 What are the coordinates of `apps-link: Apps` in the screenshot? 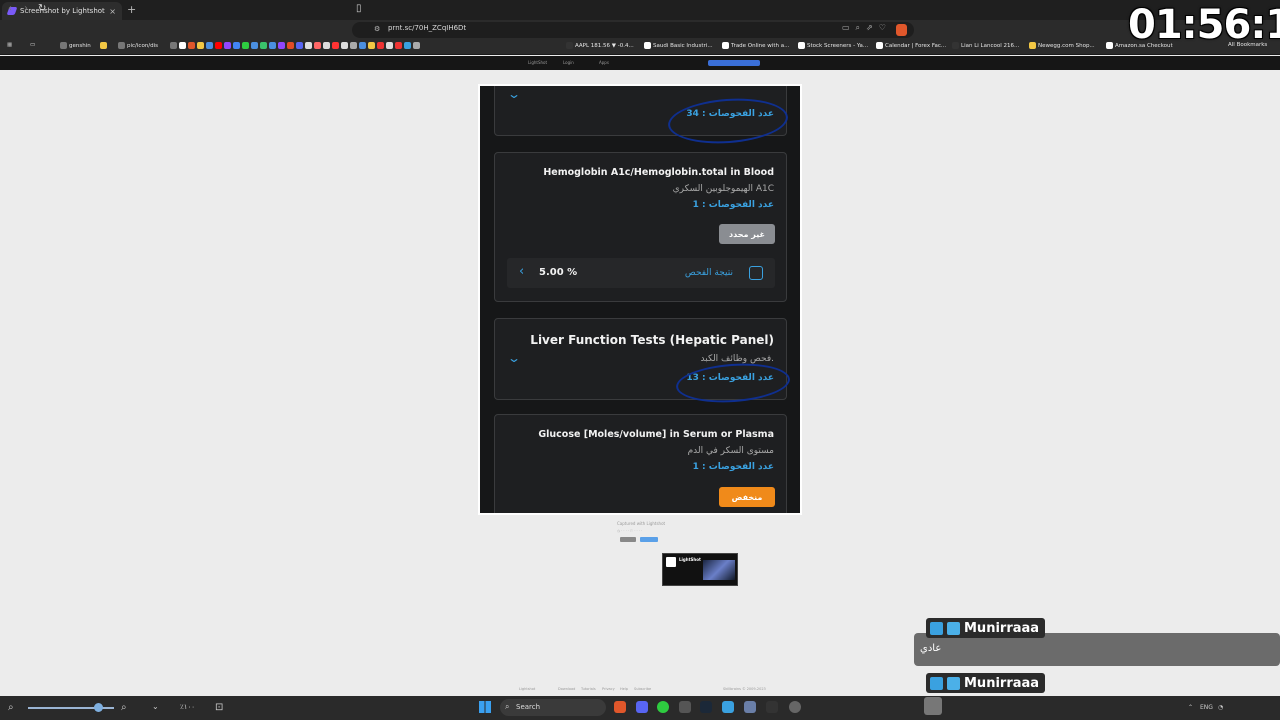 It's located at (604, 62).